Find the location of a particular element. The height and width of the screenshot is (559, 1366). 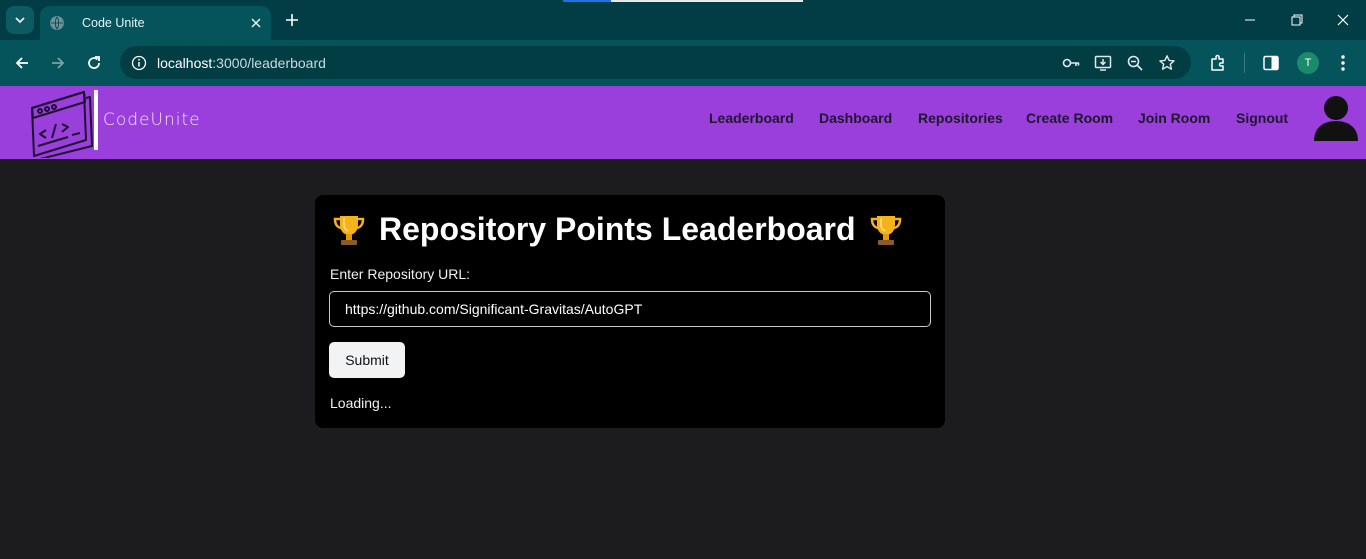

menu-icon is located at coordinates (1343, 63).